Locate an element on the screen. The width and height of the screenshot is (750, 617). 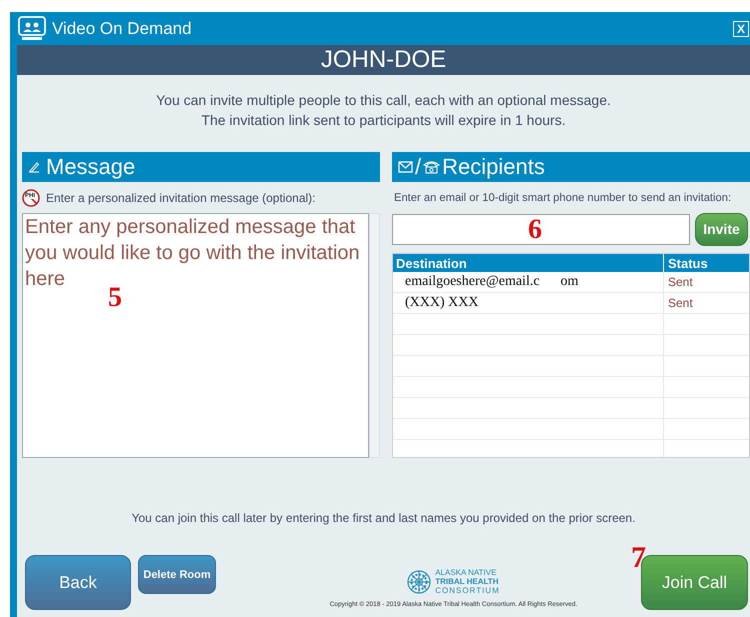
envelope-icon is located at coordinates (405, 167).